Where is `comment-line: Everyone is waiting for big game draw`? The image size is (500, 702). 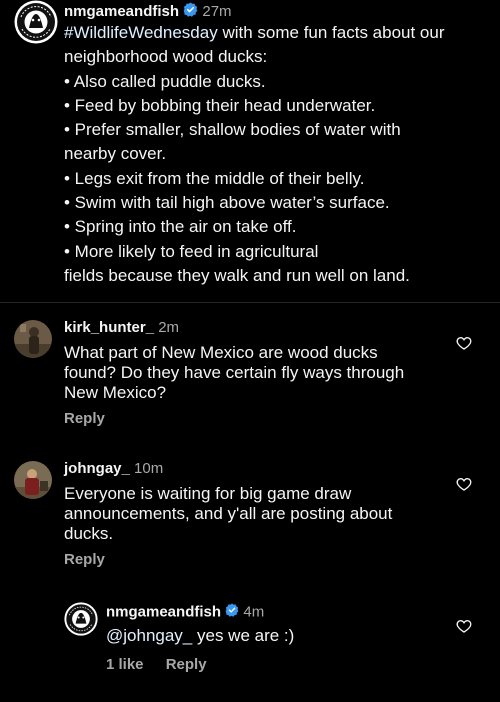
comment-line: Everyone is waiting for big game draw is located at coordinates (208, 493).